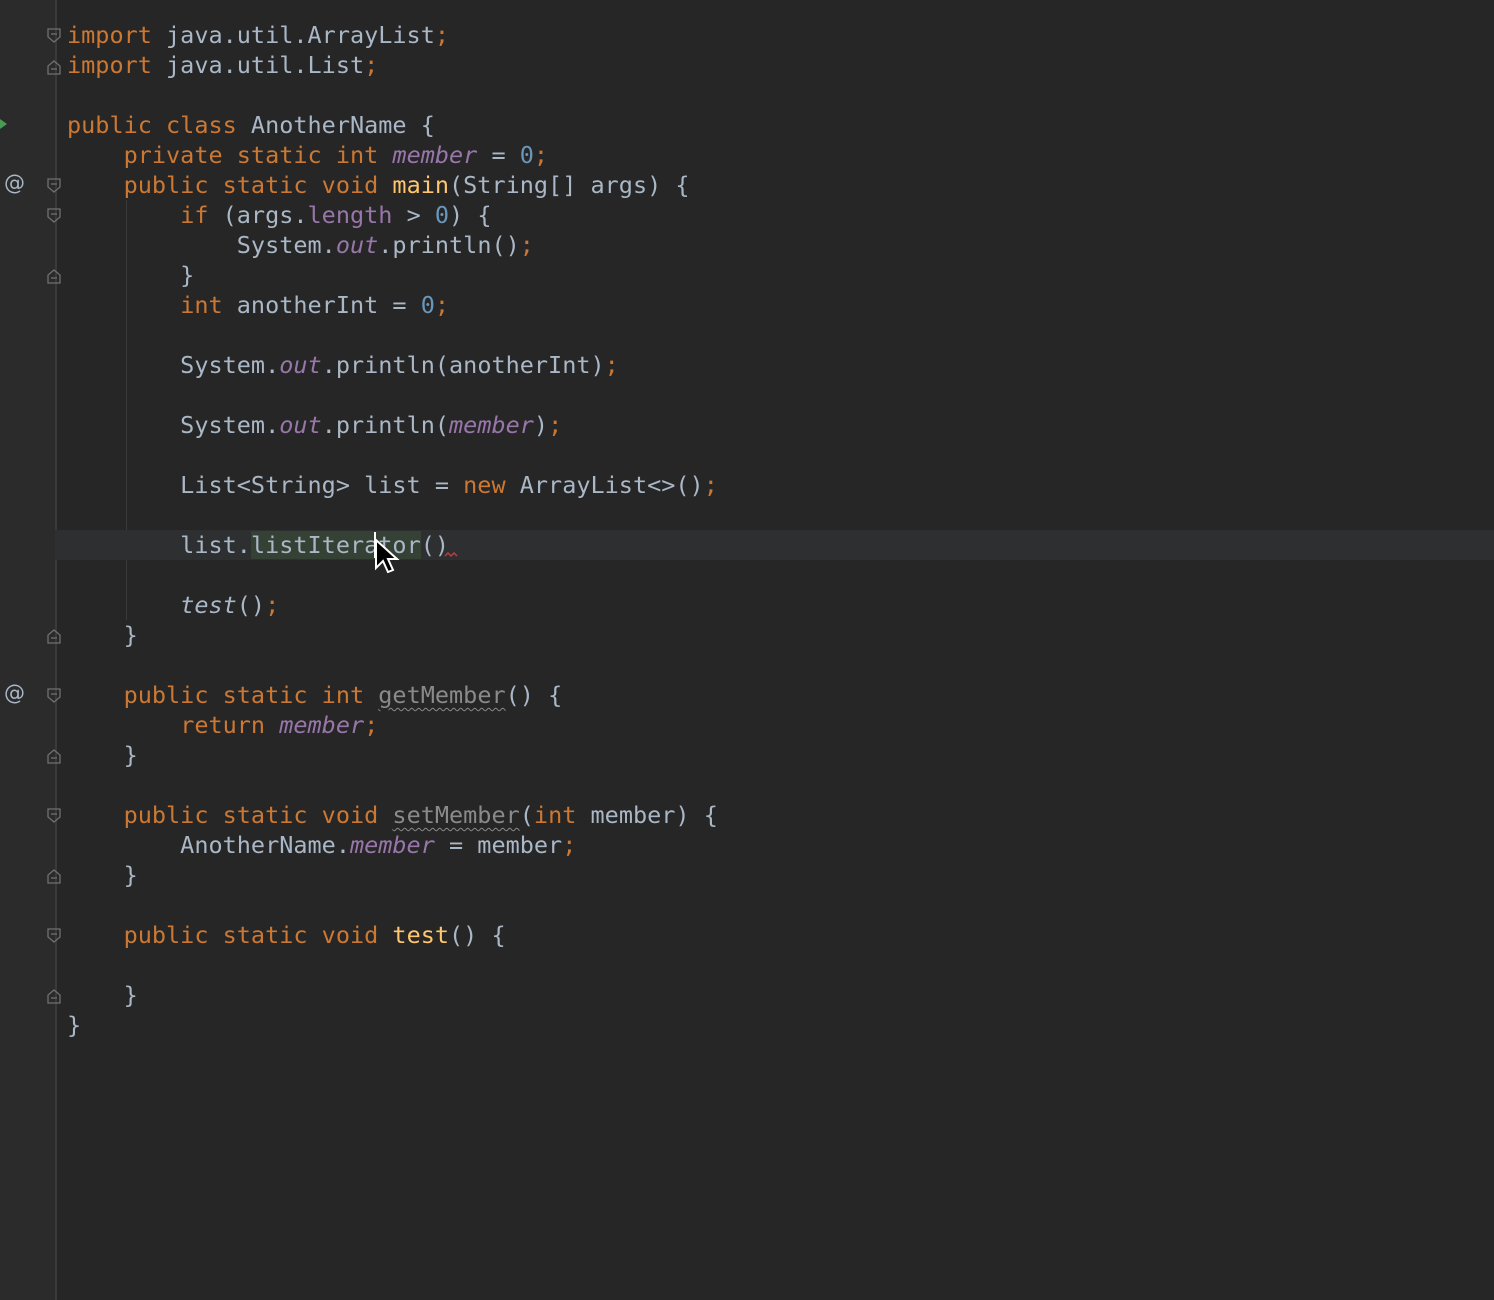  What do you see at coordinates (780, 245) in the screenshot?
I see `code-line: System.out.println();` at bounding box center [780, 245].